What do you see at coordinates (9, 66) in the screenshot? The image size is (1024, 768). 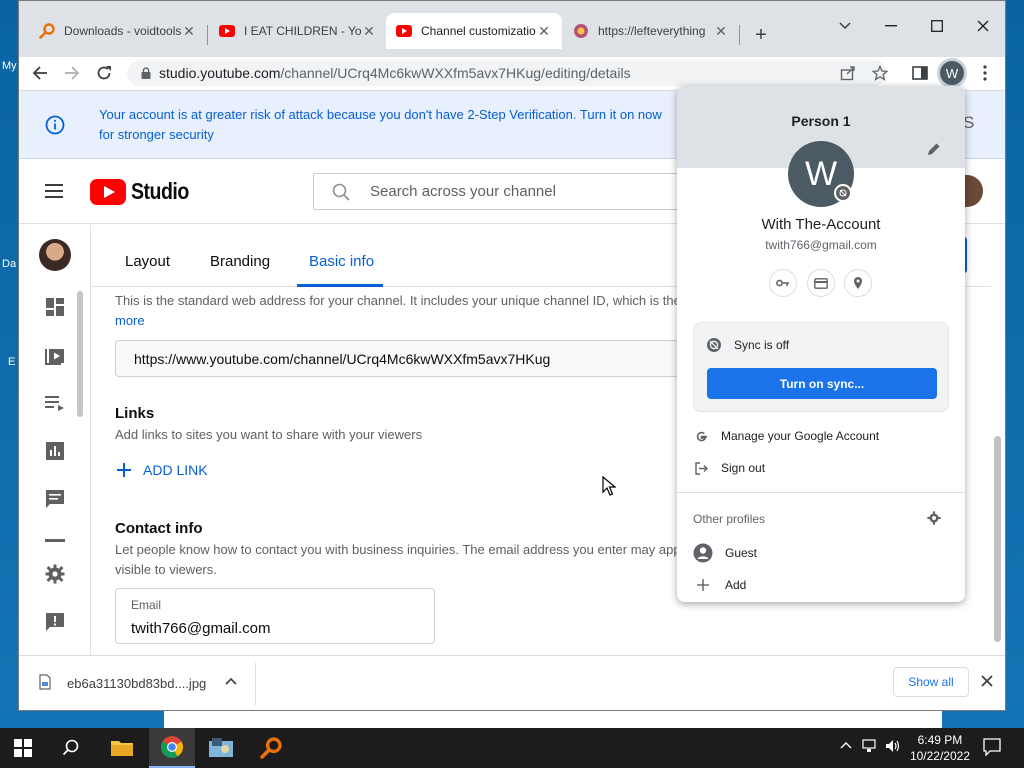 I see `desktop-label: My` at bounding box center [9, 66].